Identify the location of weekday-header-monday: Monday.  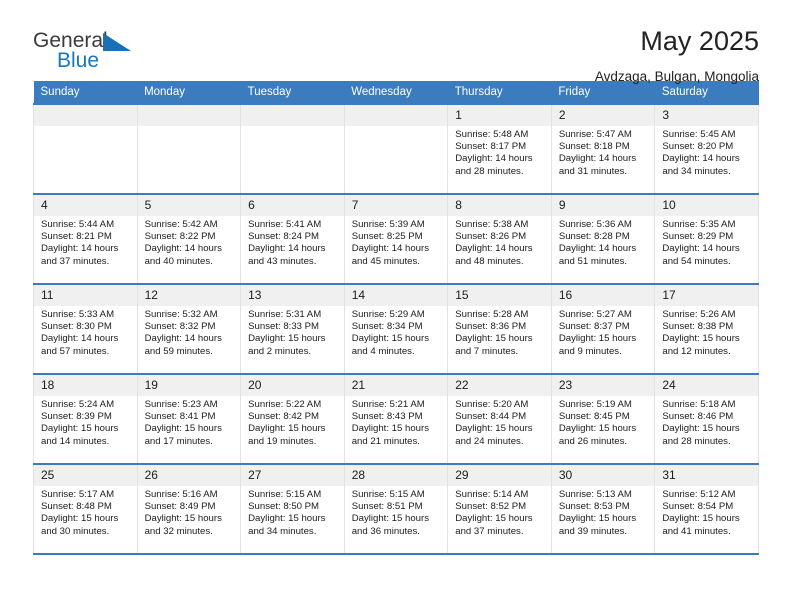
(189, 92).